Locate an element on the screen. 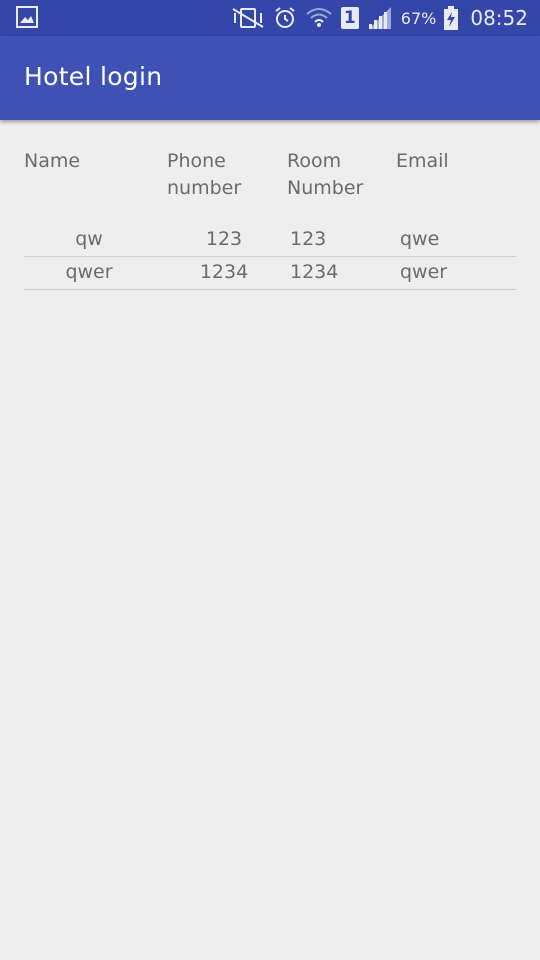 The image size is (540, 960). cell-email: qwer is located at coordinates (424, 272).